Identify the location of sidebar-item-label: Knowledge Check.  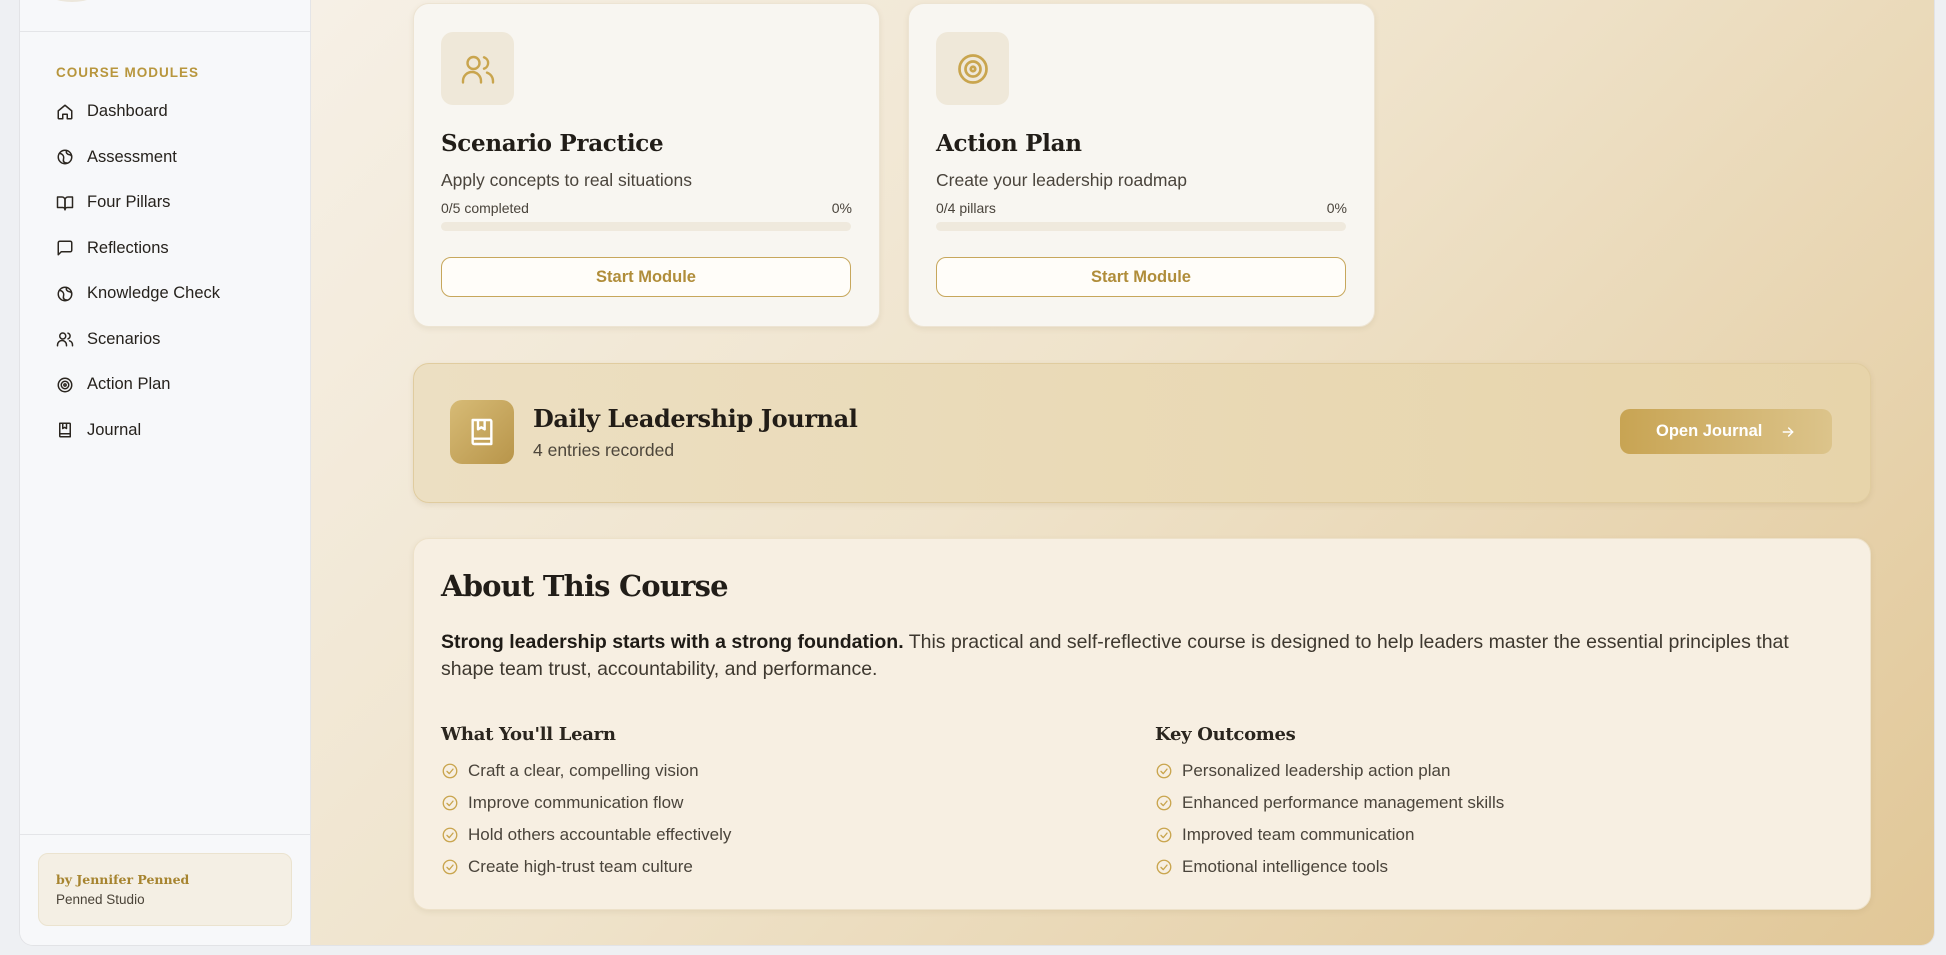
(153, 293).